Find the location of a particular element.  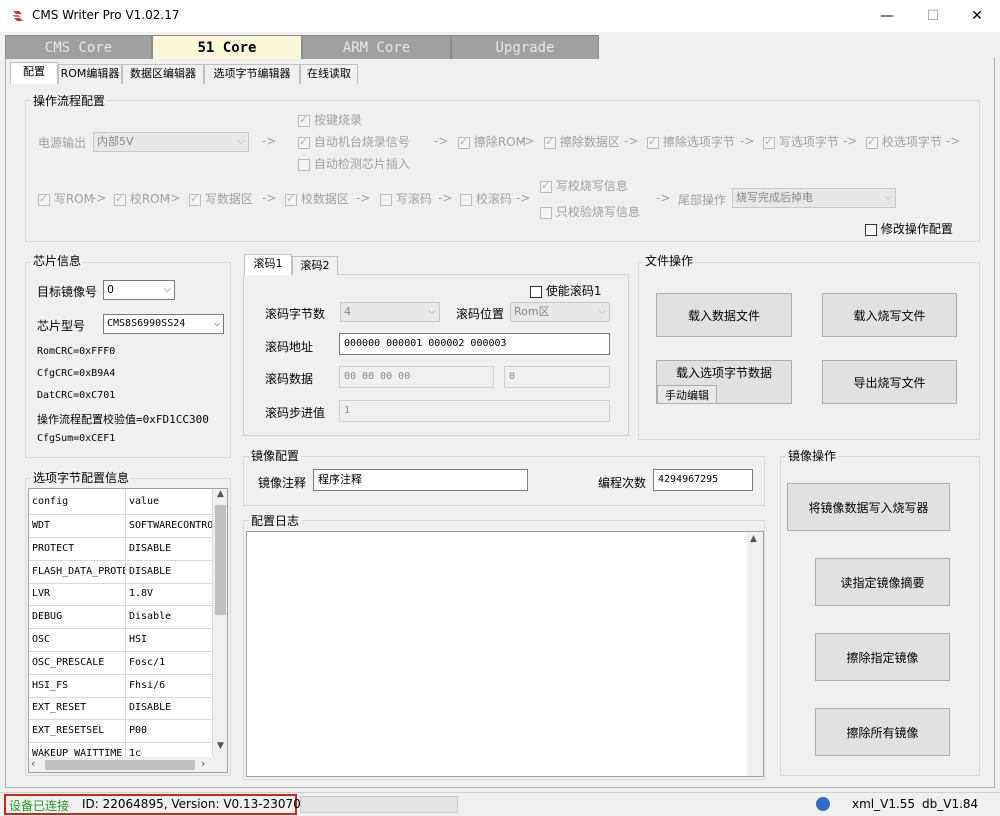

verify-data-checkbox: 校数据区 is located at coordinates (317, 198).